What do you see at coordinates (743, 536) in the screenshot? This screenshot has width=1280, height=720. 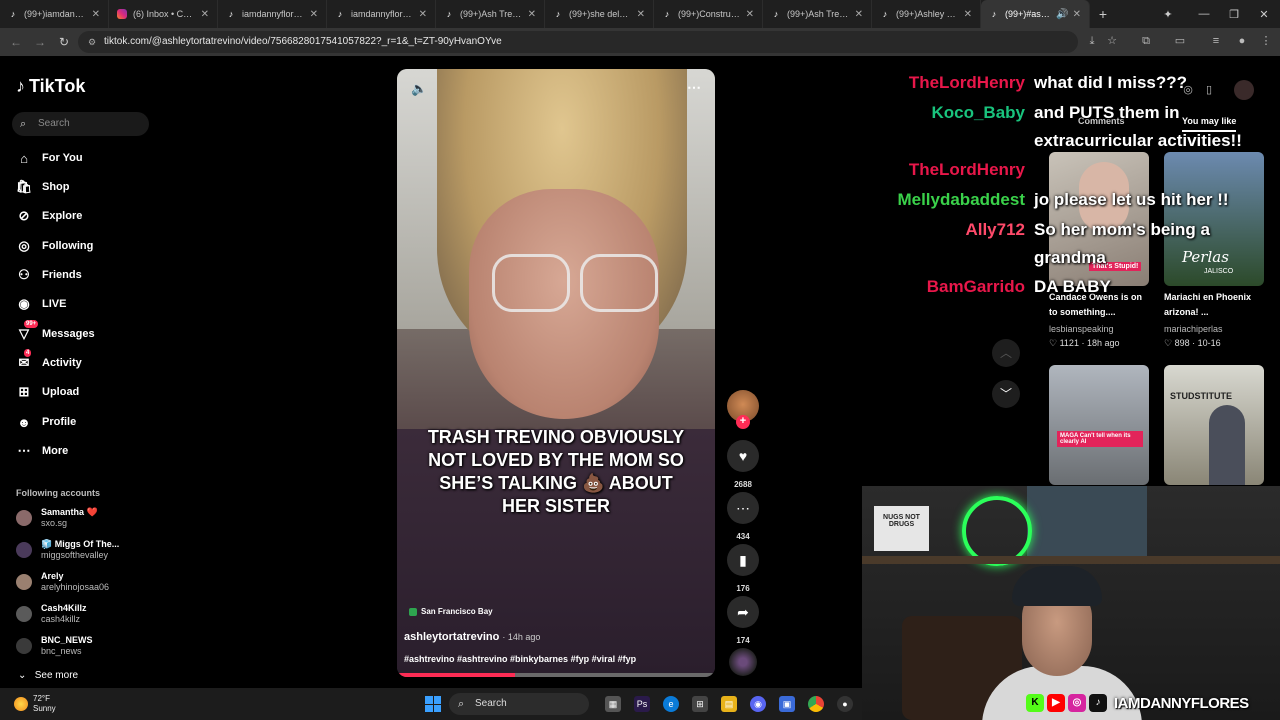 I see `comment-count: 434` at bounding box center [743, 536].